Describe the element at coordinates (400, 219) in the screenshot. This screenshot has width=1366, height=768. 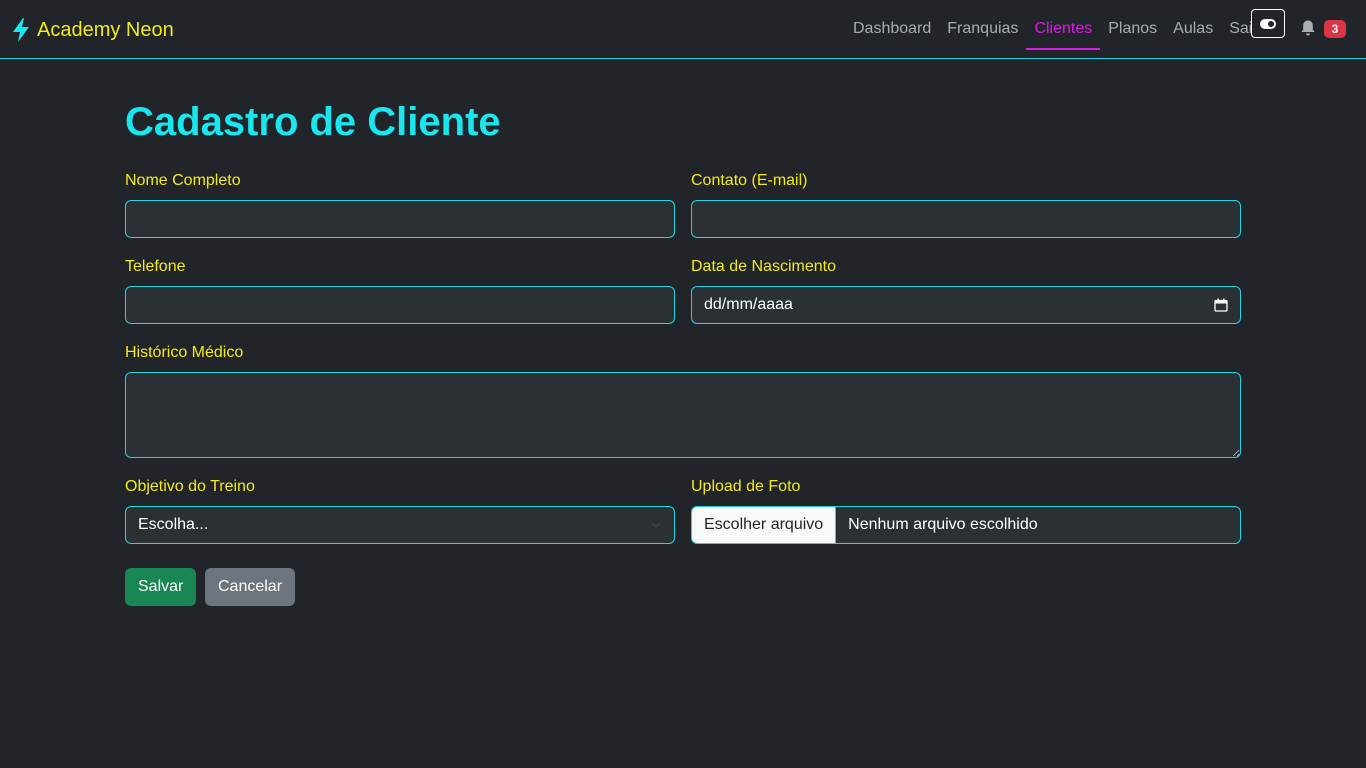
I see `nome-input` at that location.